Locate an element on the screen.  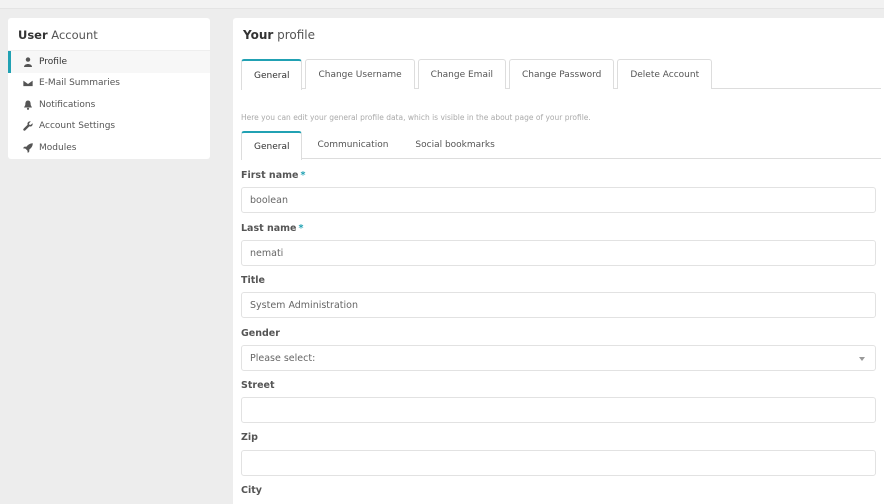
sidebar-item-modules: Modules is located at coordinates (109, 148).